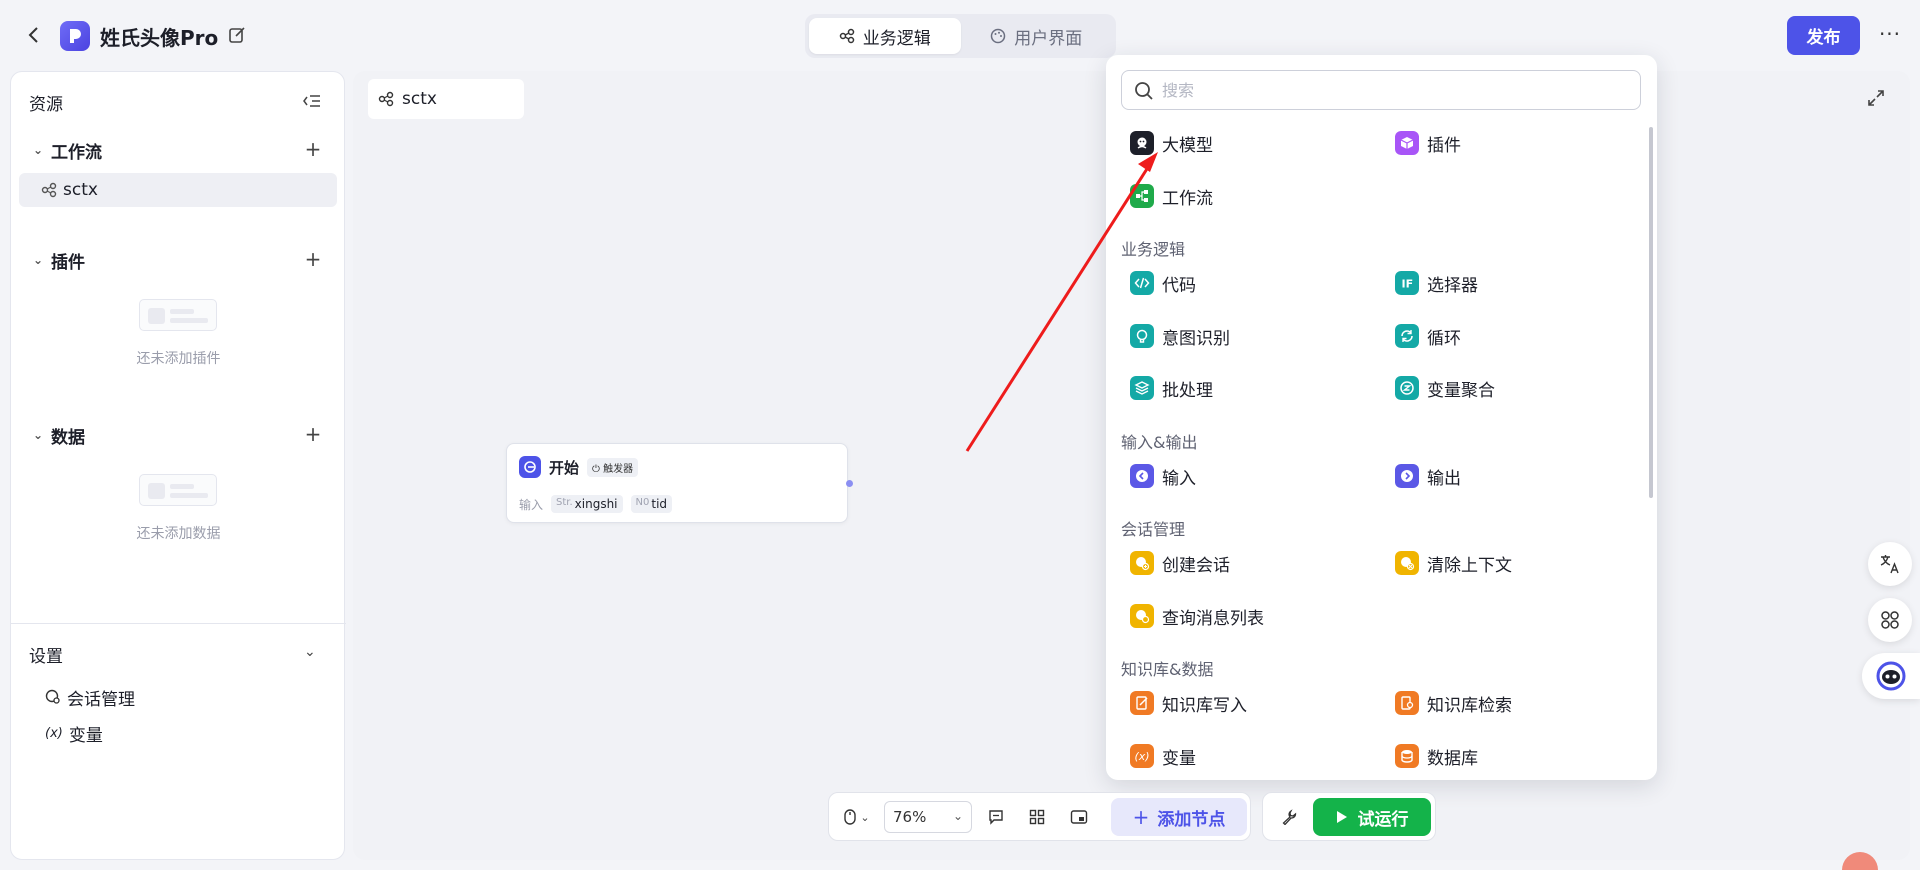 The width and height of the screenshot is (1920, 870). Describe the element at coordinates (1142, 336) in the screenshot. I see `lightbulb-icon` at that location.